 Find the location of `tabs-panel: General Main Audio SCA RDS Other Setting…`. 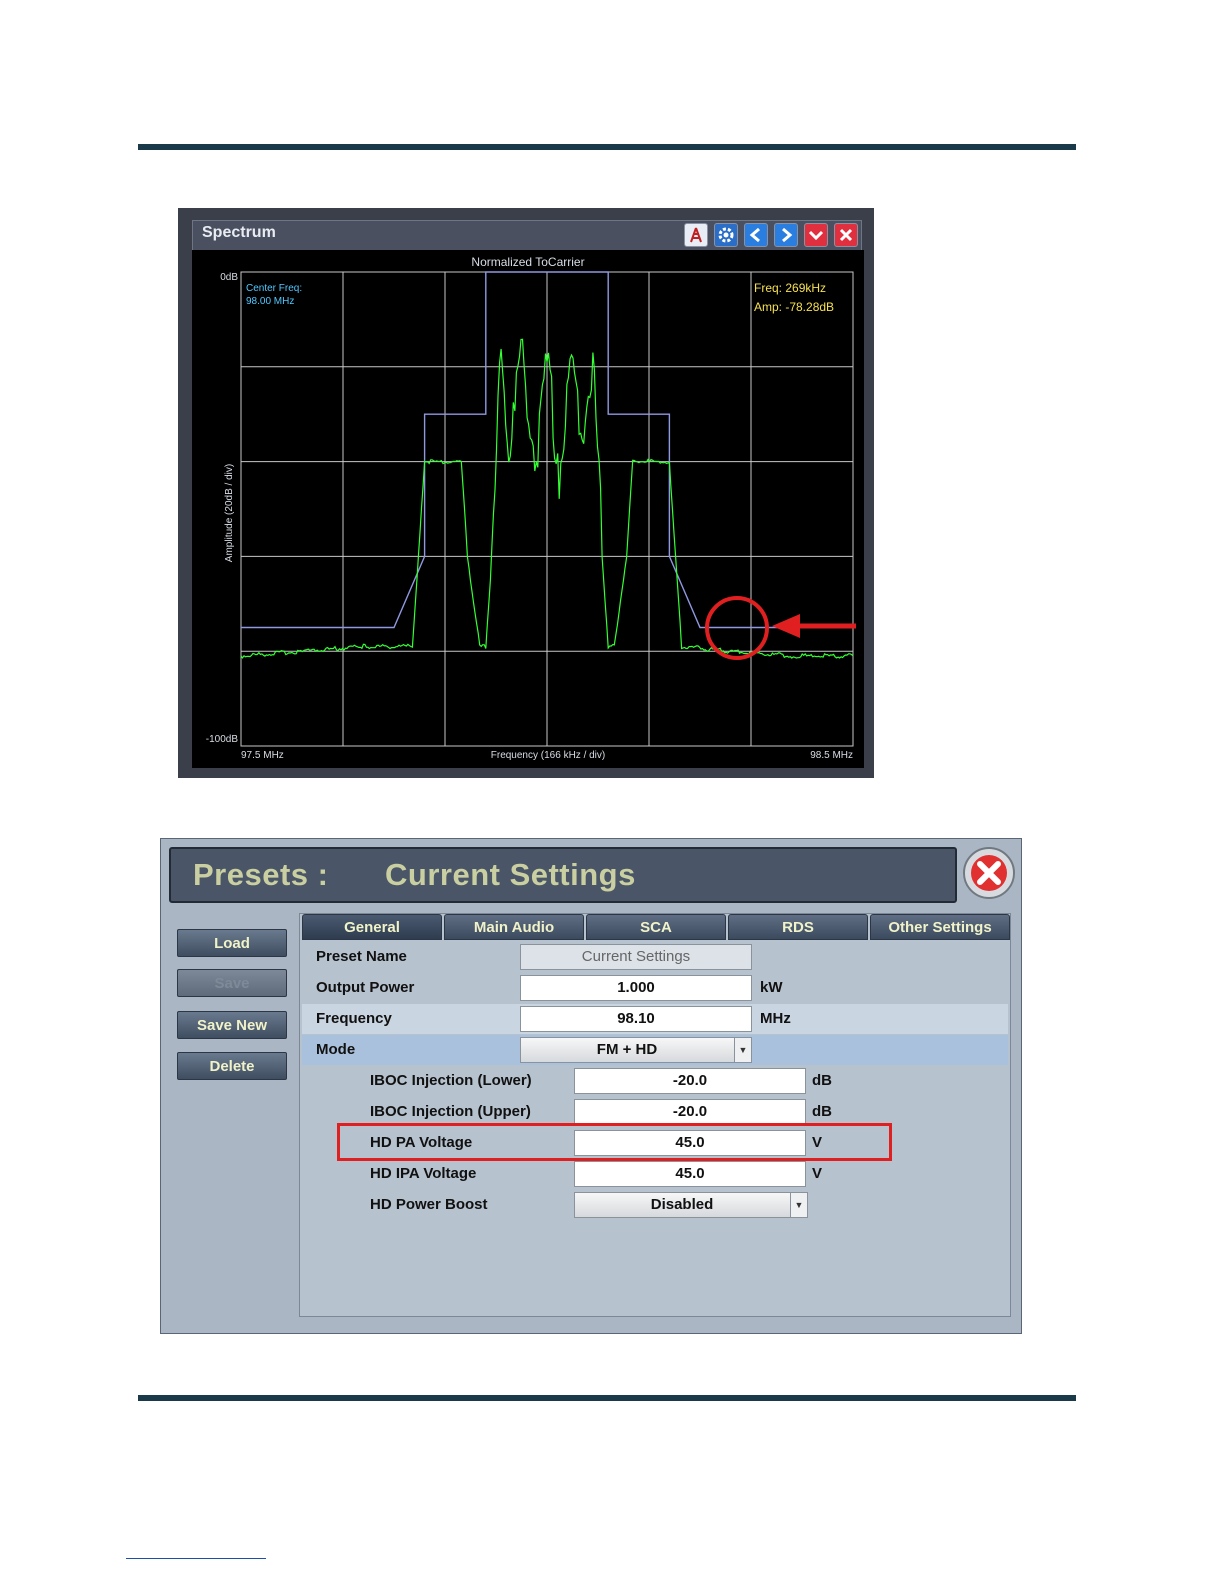

tabs-panel: General Main Audio SCA RDS Other Setting… is located at coordinates (655, 1115).